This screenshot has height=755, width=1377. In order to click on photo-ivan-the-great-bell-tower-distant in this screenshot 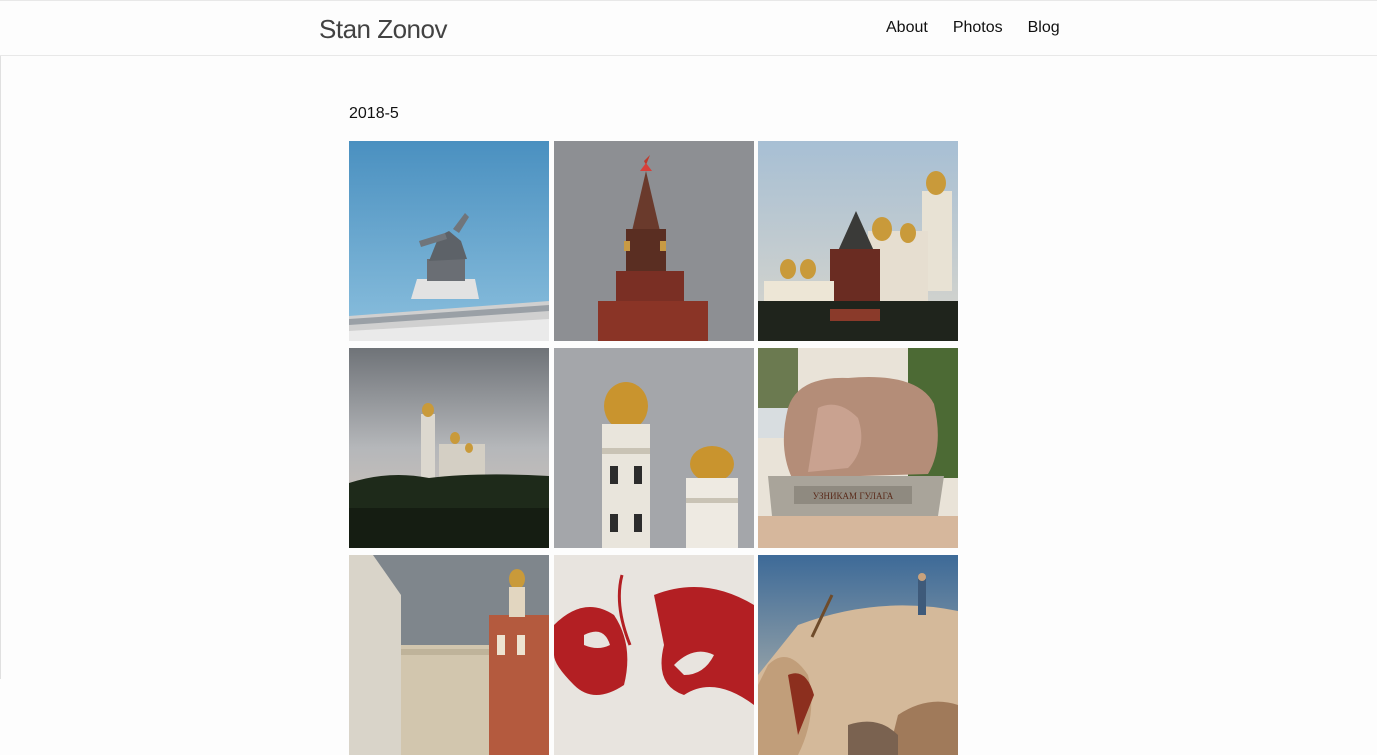, I will do `click(449, 448)`.